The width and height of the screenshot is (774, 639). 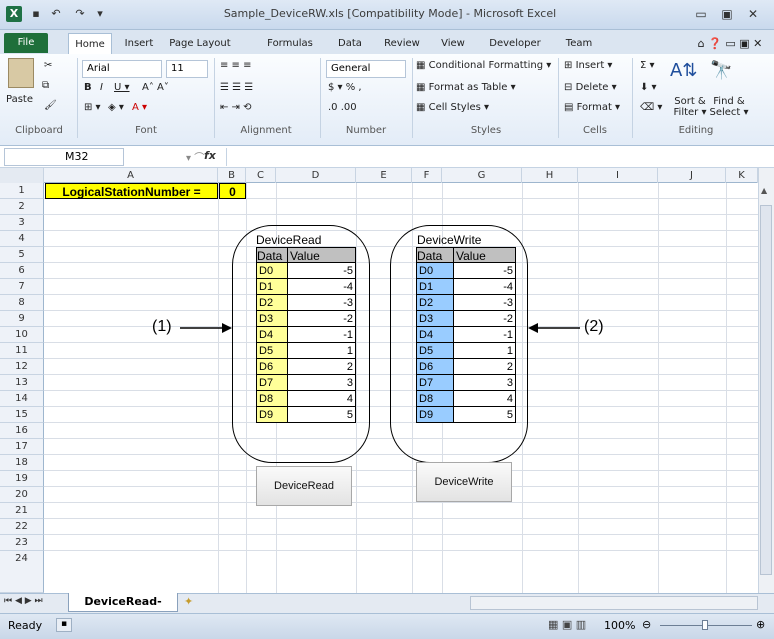 What do you see at coordinates (236, 87) in the screenshot?
I see `align-left-icon: ☰ ☰ ☰` at bounding box center [236, 87].